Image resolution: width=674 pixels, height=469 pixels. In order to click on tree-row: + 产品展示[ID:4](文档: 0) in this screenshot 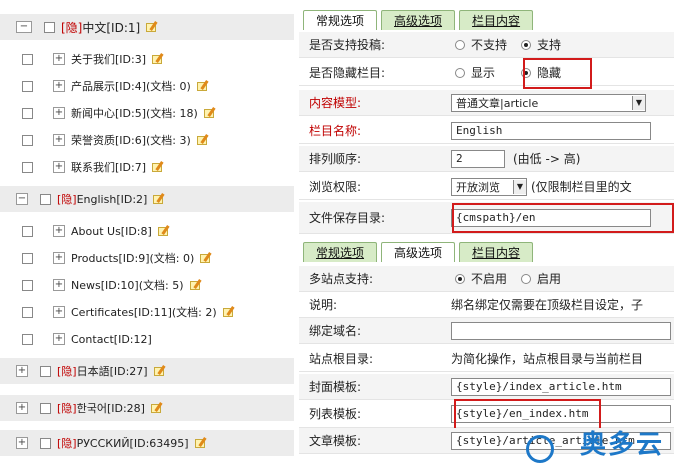, I will do `click(147, 86)`.